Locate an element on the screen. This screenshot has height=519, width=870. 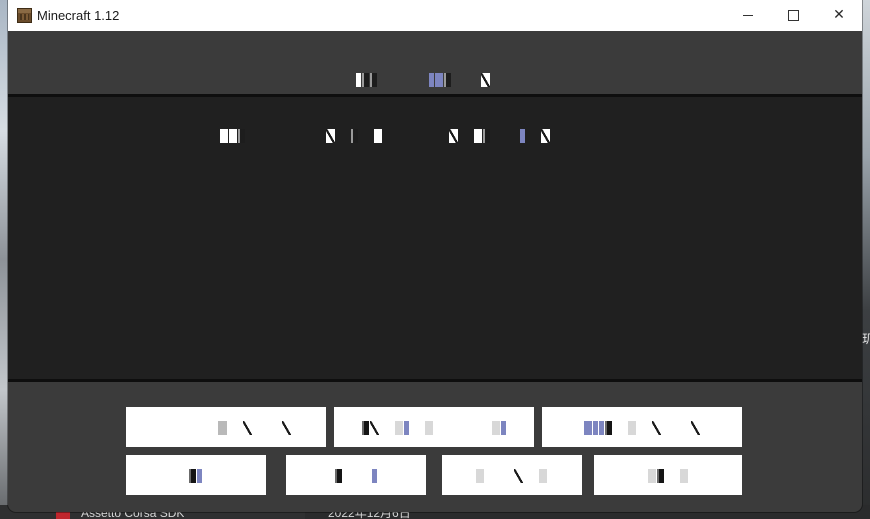
menu-button-6-glyphs is located at coordinates (512, 475).